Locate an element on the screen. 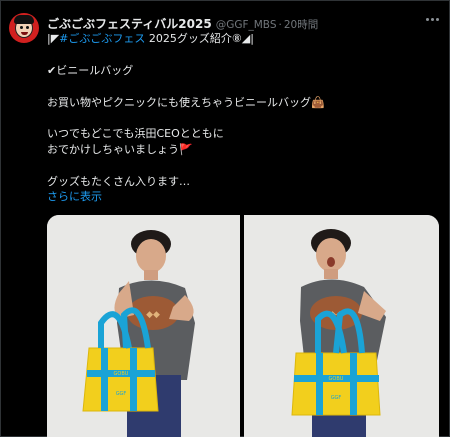 The height and width of the screenshot is (437, 450). user-handle: @GGF_MBS is located at coordinates (246, 25).